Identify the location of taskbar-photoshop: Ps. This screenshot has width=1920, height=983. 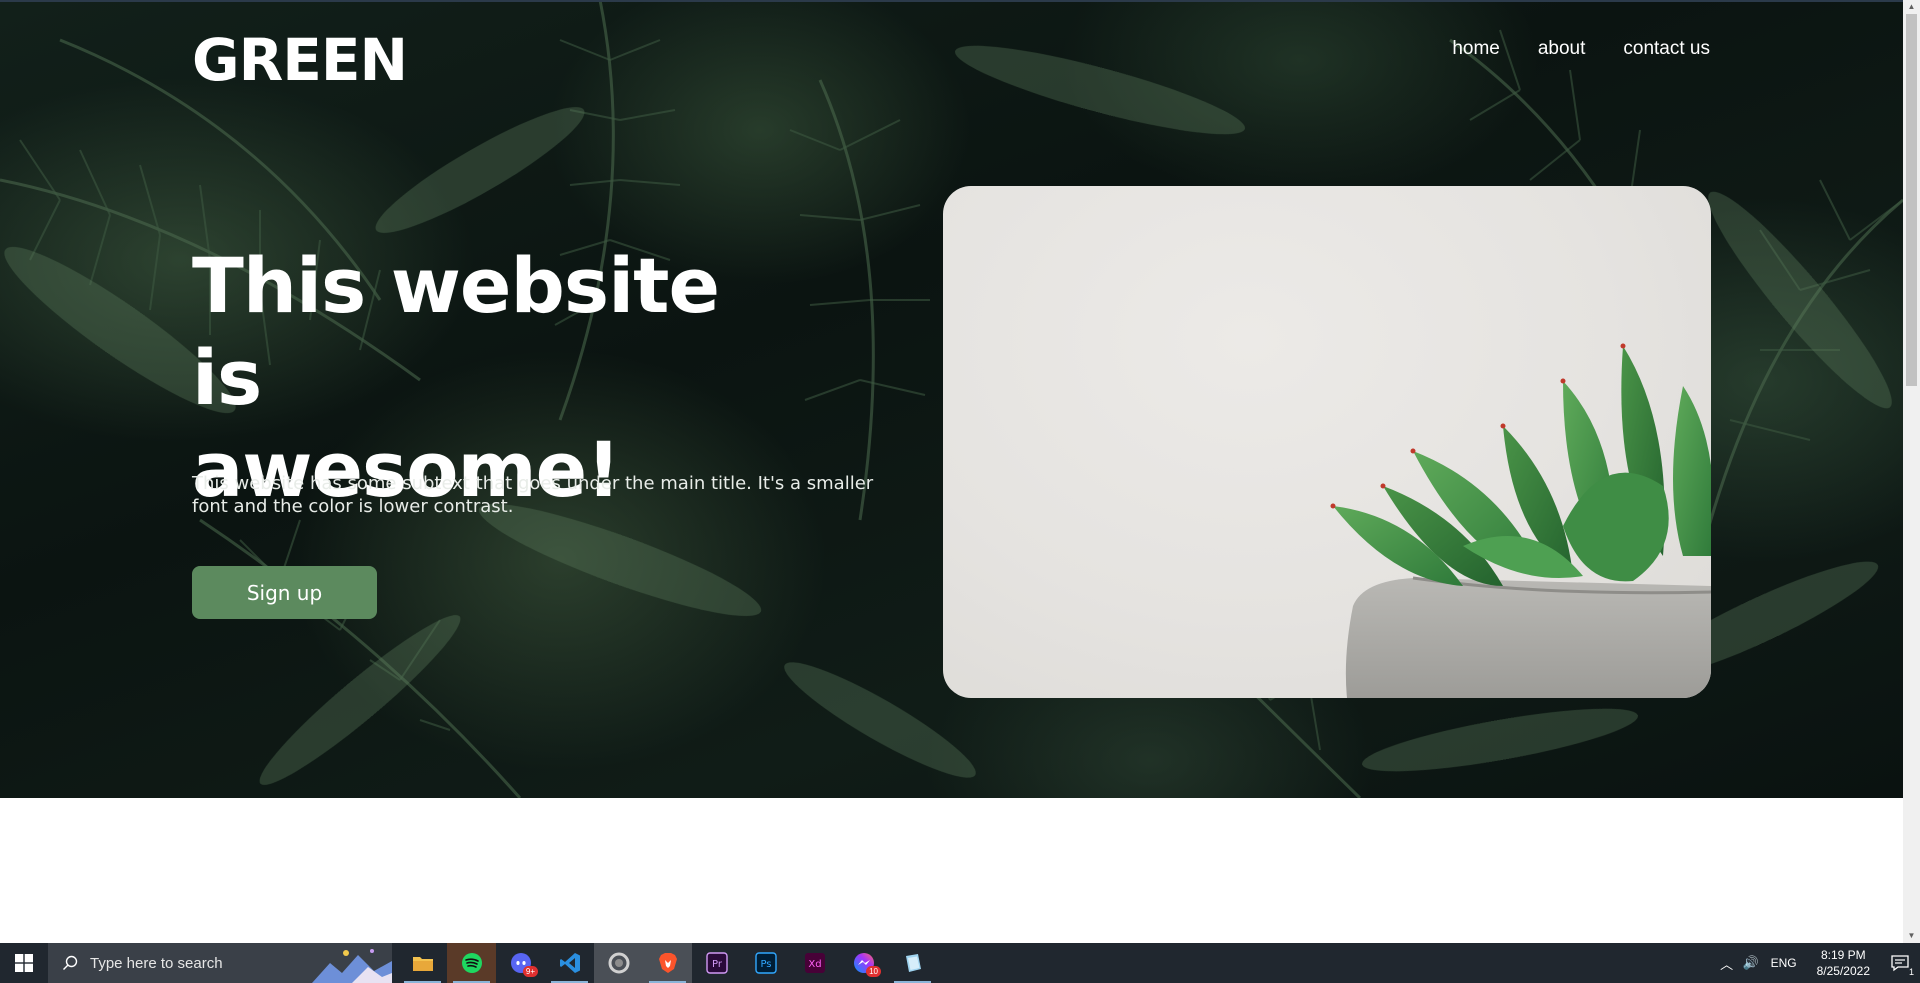
(765, 963).